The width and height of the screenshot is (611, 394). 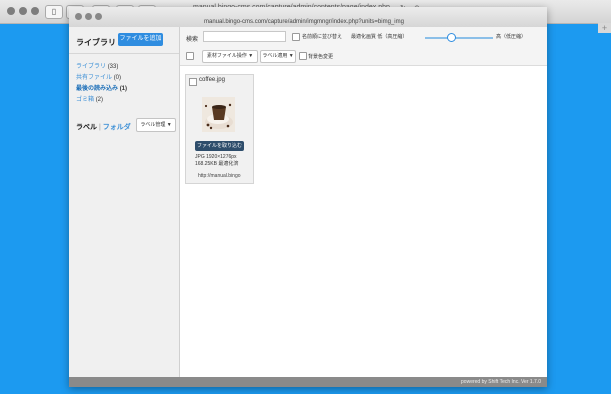 I want to click on sidebar-item-label: 最後の読み込み, so click(x=97, y=89).